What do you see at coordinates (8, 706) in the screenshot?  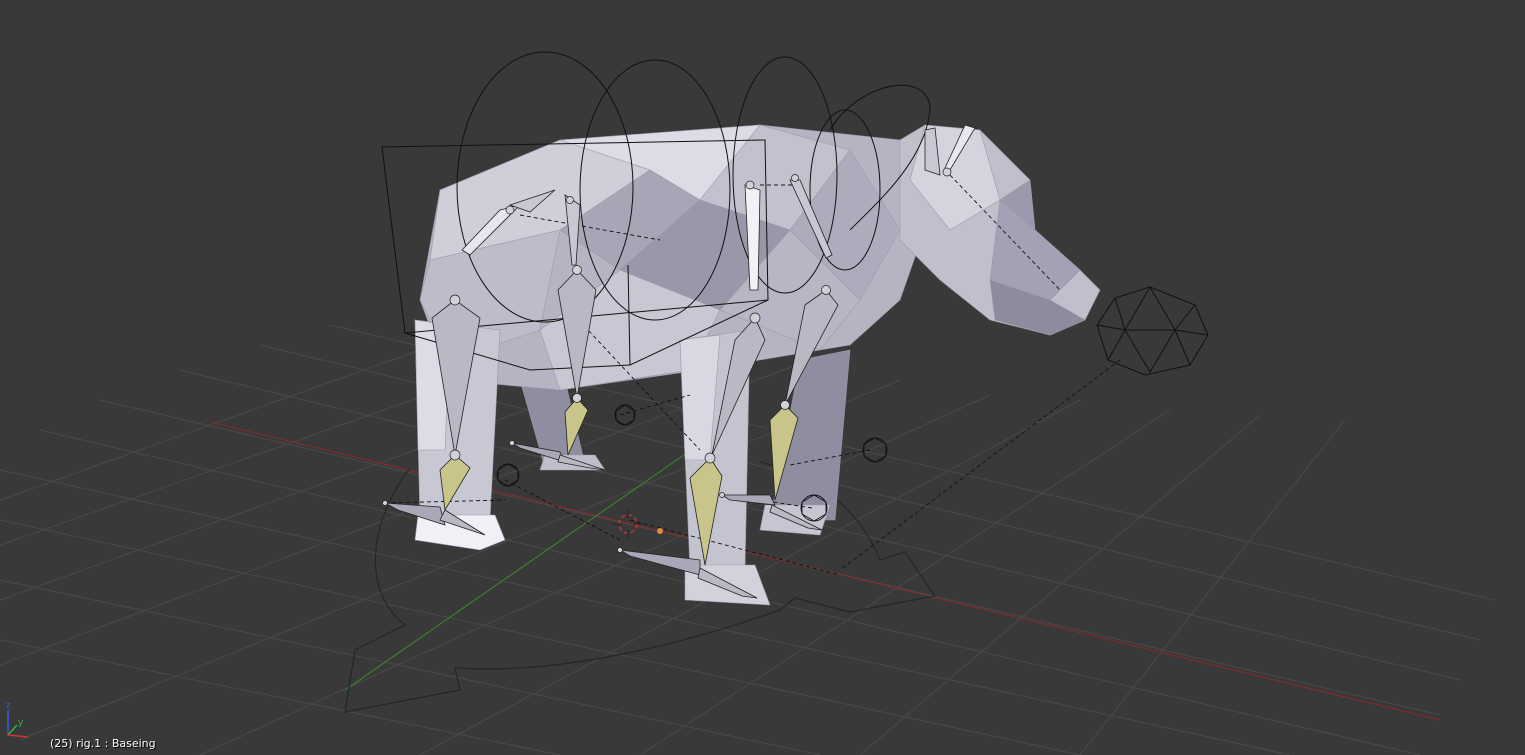 I see `gizmo-z-label: z` at bounding box center [8, 706].